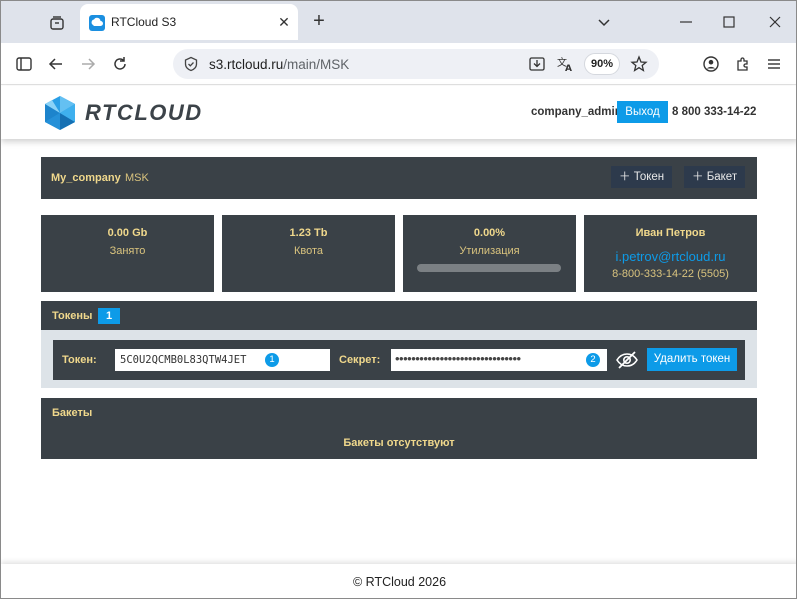 This screenshot has width=797, height=599. What do you see at coordinates (57, 23) in the screenshot?
I see `tab-actions-icon` at bounding box center [57, 23].